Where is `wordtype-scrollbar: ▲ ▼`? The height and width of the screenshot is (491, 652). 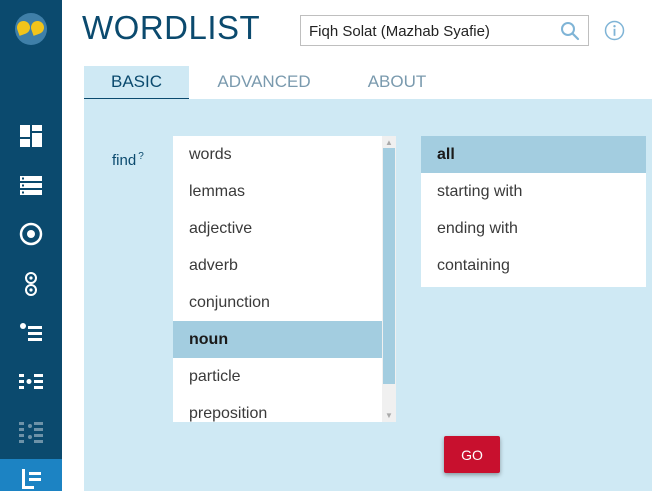 wordtype-scrollbar: ▲ ▼ is located at coordinates (389, 279).